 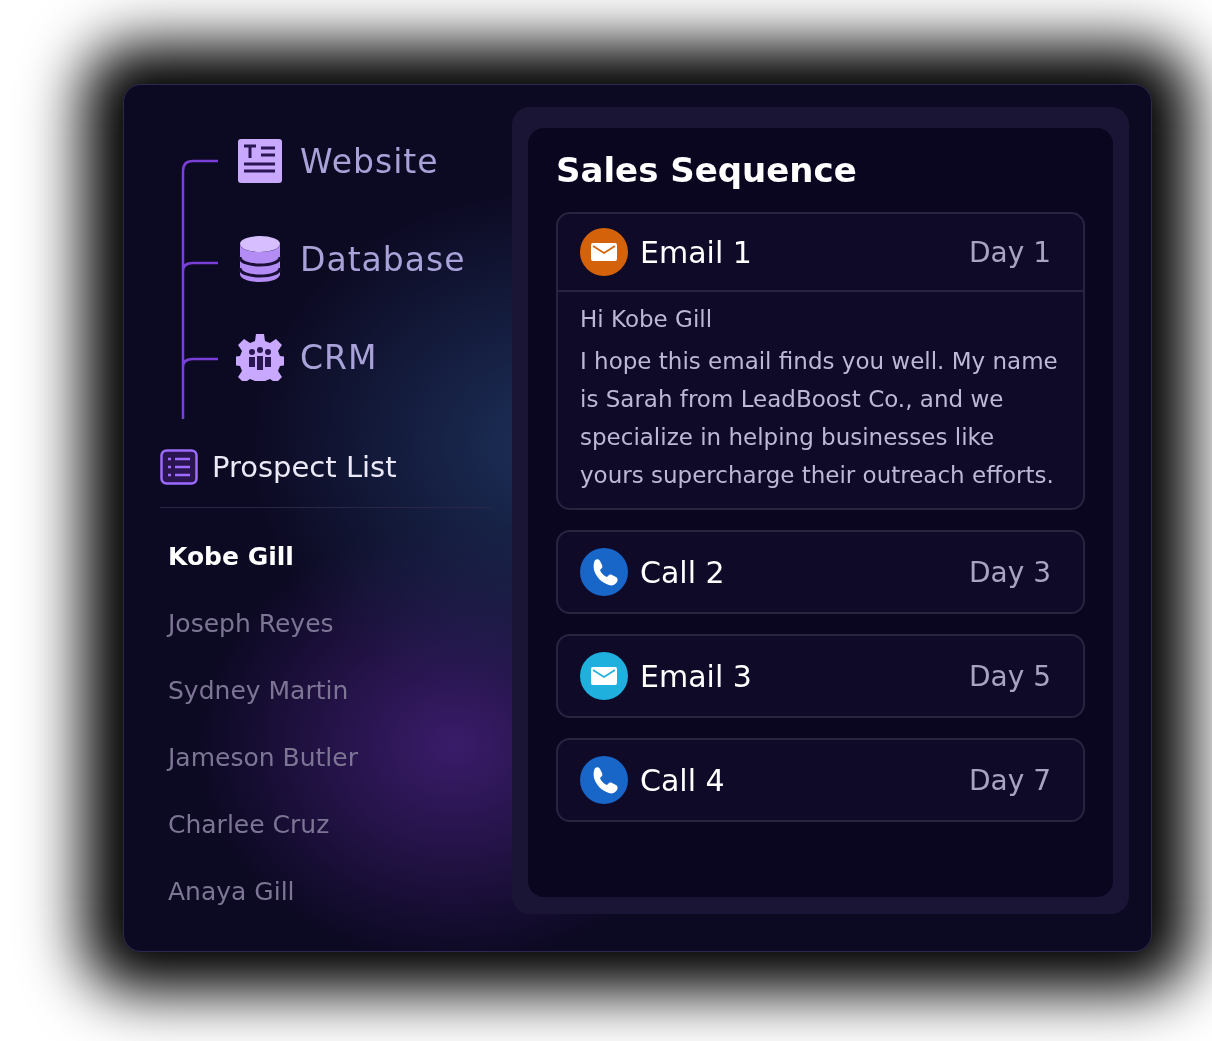 I want to click on list-icon, so click(x=179, y=467).